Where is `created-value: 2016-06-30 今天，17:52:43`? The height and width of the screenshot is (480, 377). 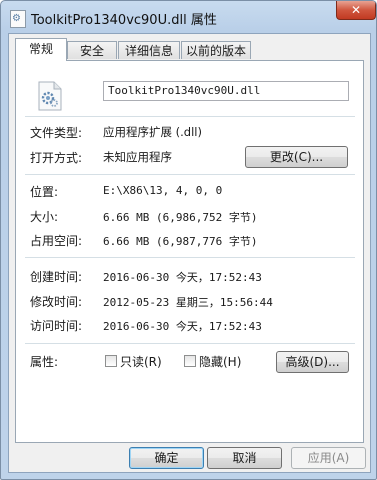 created-value: 2016-06-30 今天，17:52:43 is located at coordinates (182, 277).